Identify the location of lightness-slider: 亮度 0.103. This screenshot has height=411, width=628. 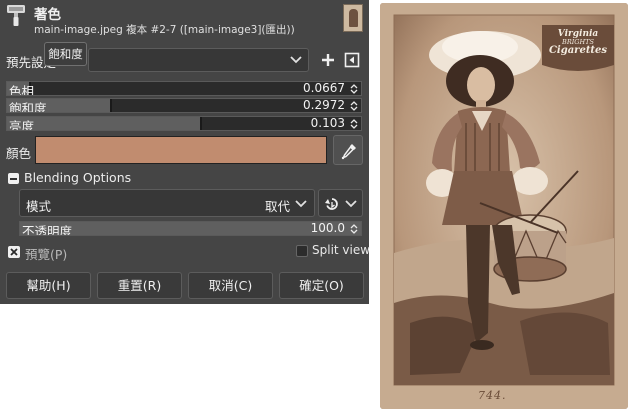
(184, 123).